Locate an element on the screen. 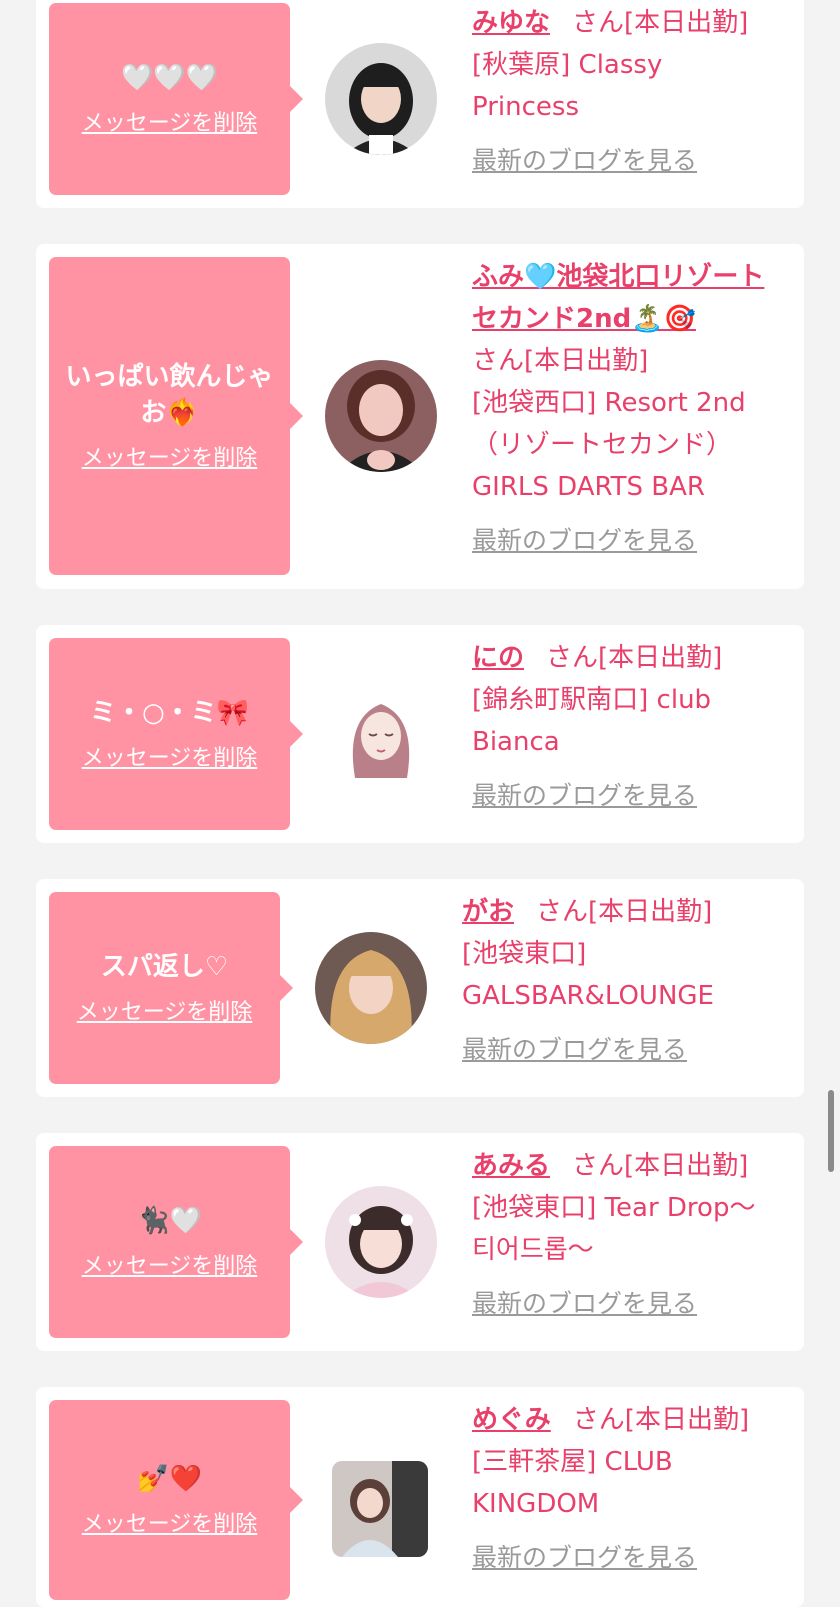 The image size is (840, 1607). scrollbar-thumb is located at coordinates (831, 1131).